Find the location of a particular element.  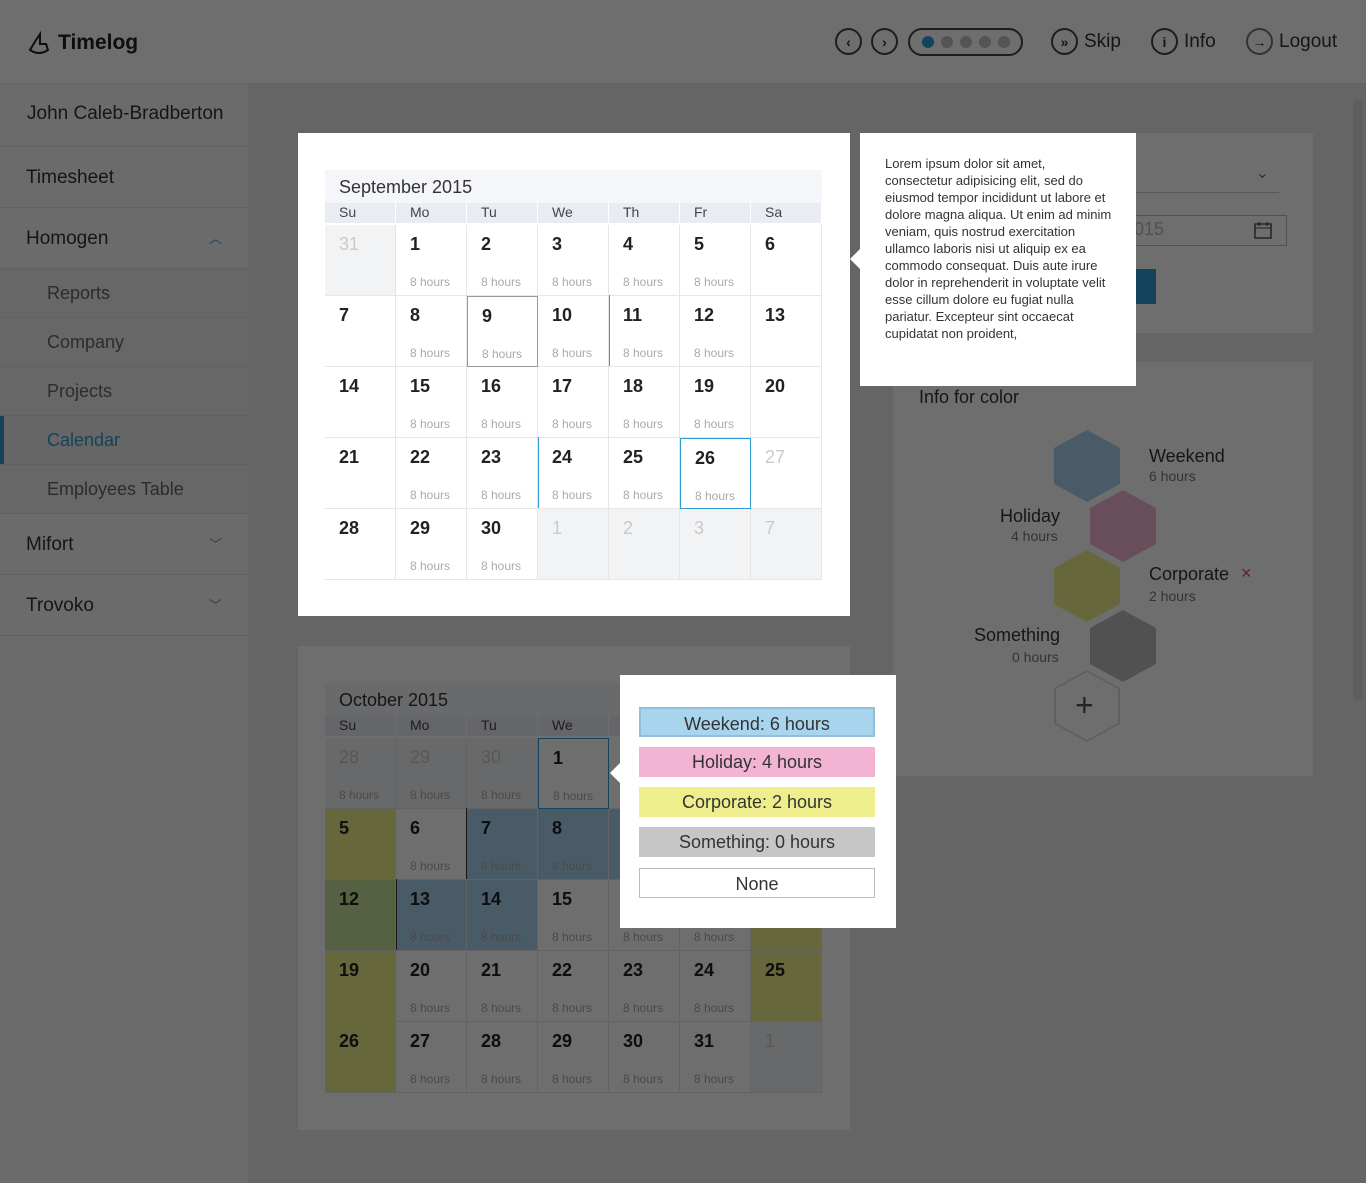

hex-something is located at coordinates (1123, 646).